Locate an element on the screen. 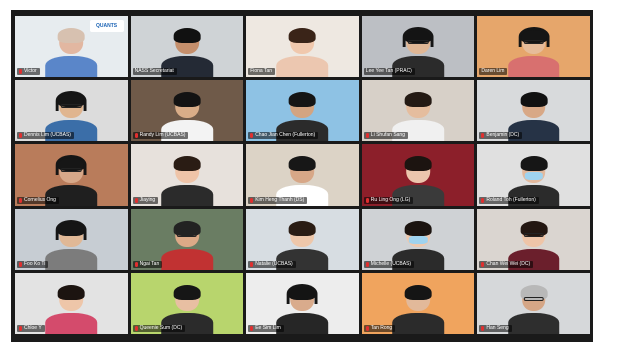  participant-tile: Foo Ko Ti is located at coordinates (71, 239).